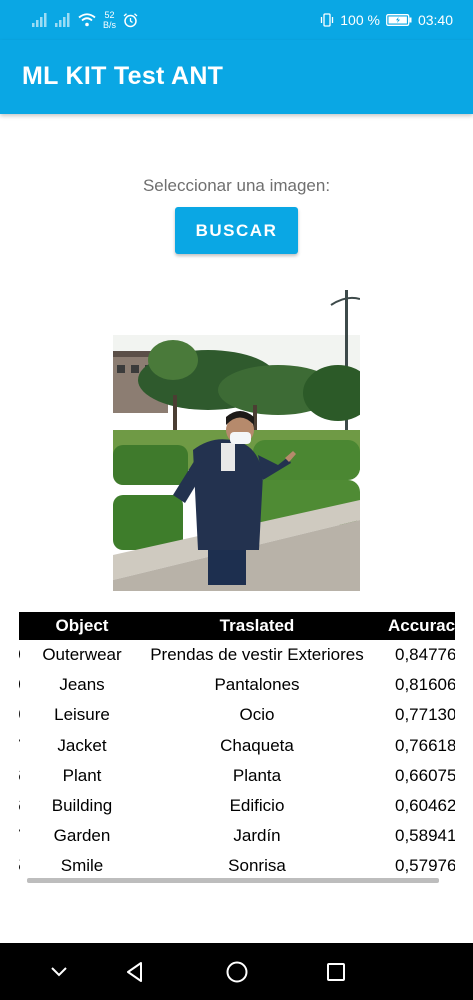 The width and height of the screenshot is (473, 1000). I want to click on battery-icon, so click(399, 20).